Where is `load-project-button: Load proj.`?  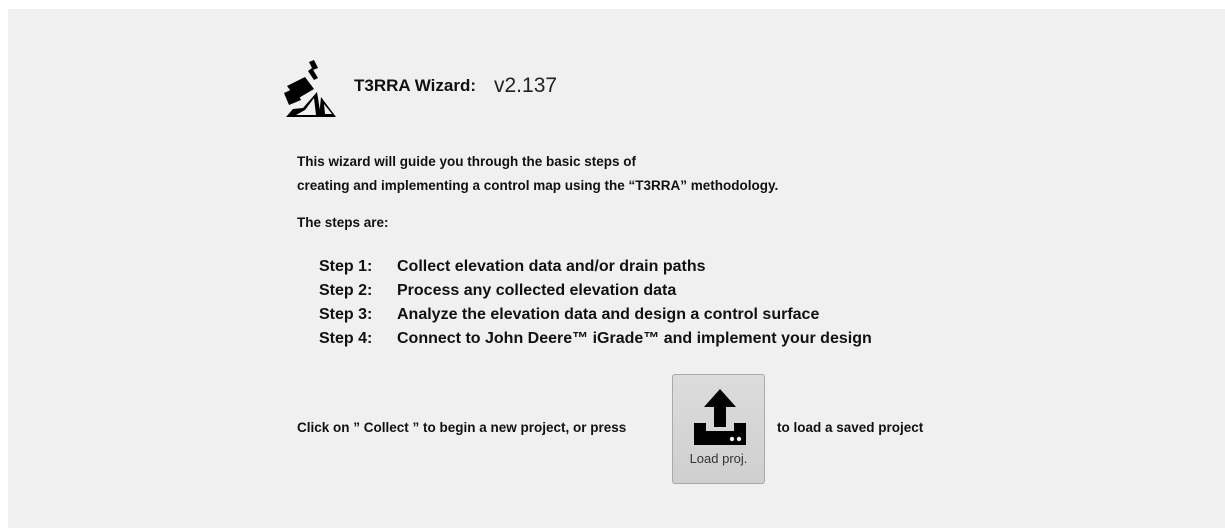
load-project-button: Load proj. is located at coordinates (718, 429).